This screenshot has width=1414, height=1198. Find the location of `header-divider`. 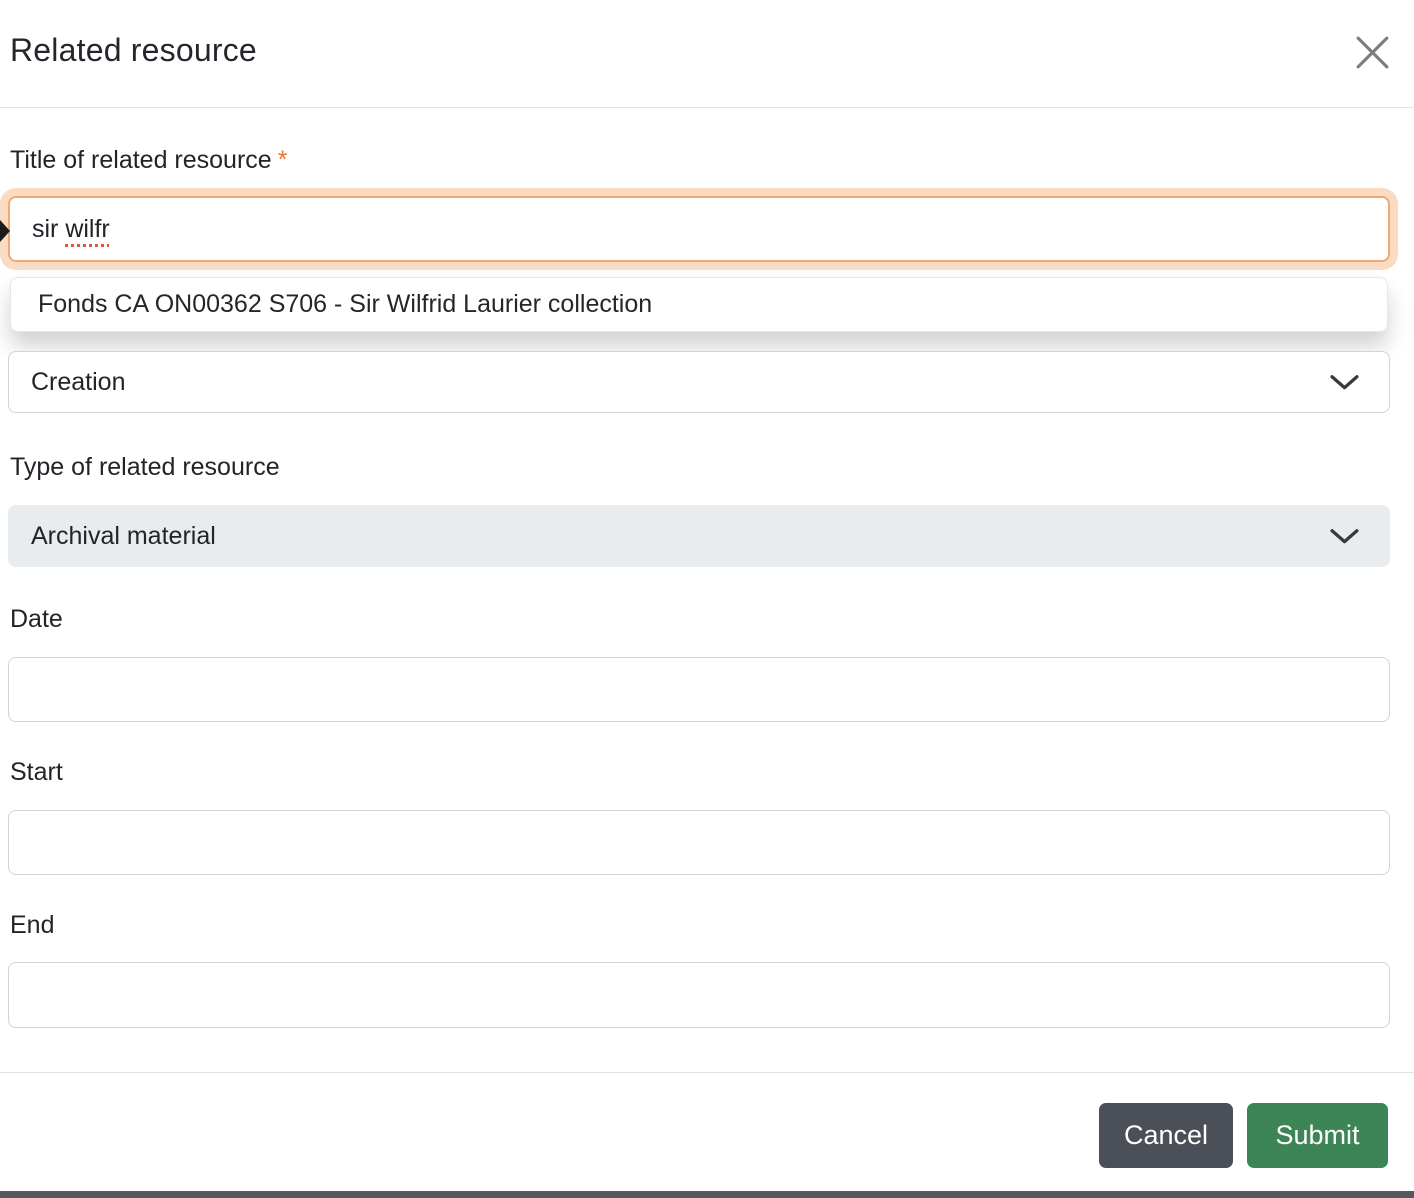

header-divider is located at coordinates (707, 107).